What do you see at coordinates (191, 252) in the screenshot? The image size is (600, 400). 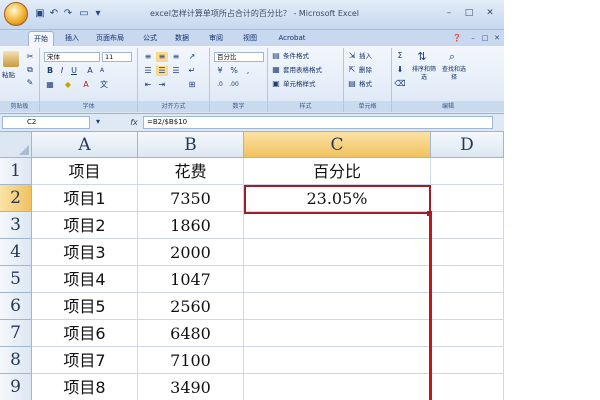 I see `cell-b4: 2000` at bounding box center [191, 252].